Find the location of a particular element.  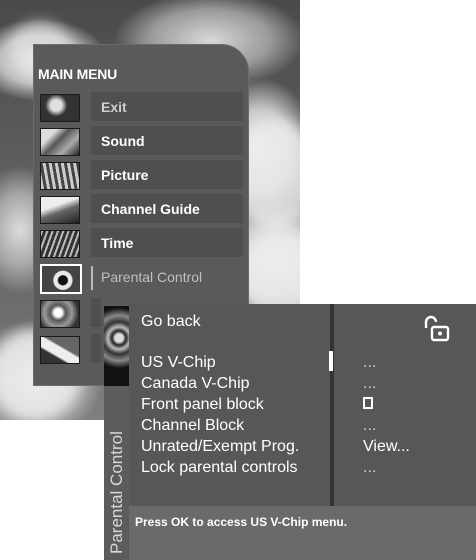

status-text: Press OK to access US V-Chip menu. is located at coordinates (241, 522).